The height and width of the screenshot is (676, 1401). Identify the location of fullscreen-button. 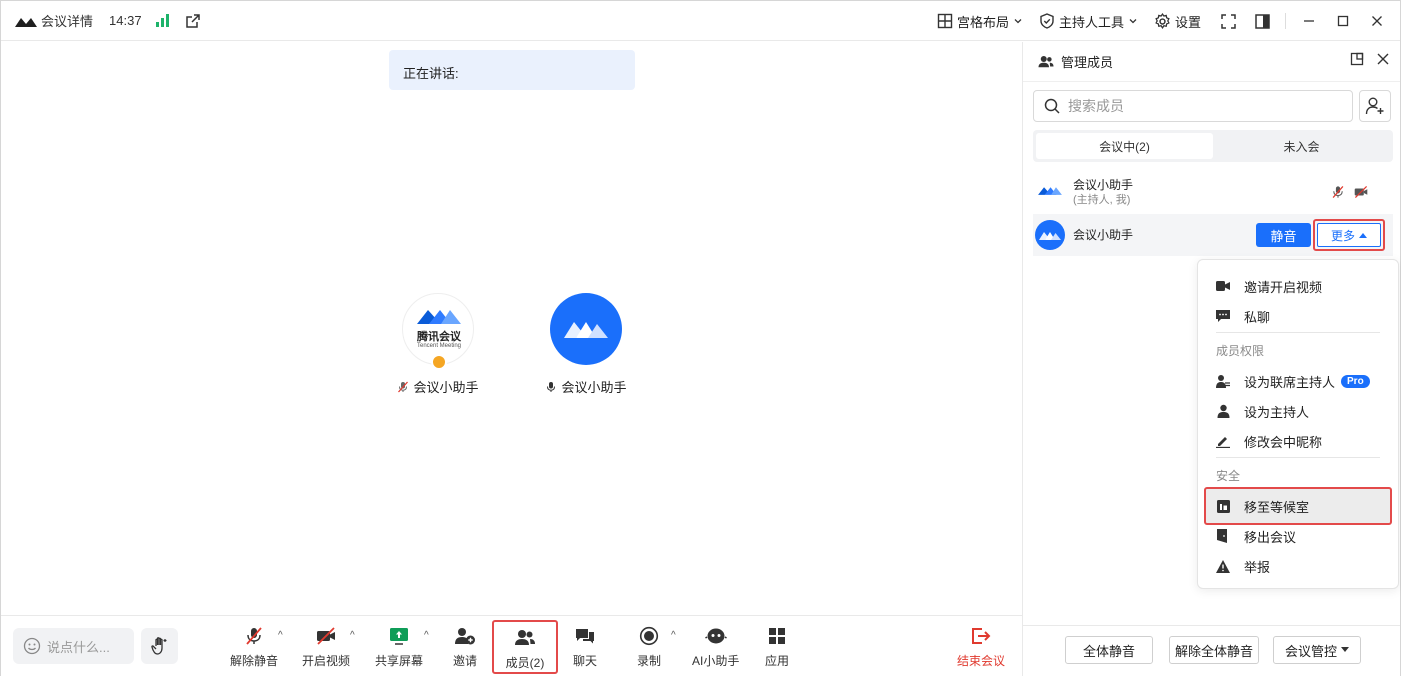
(1228, 21).